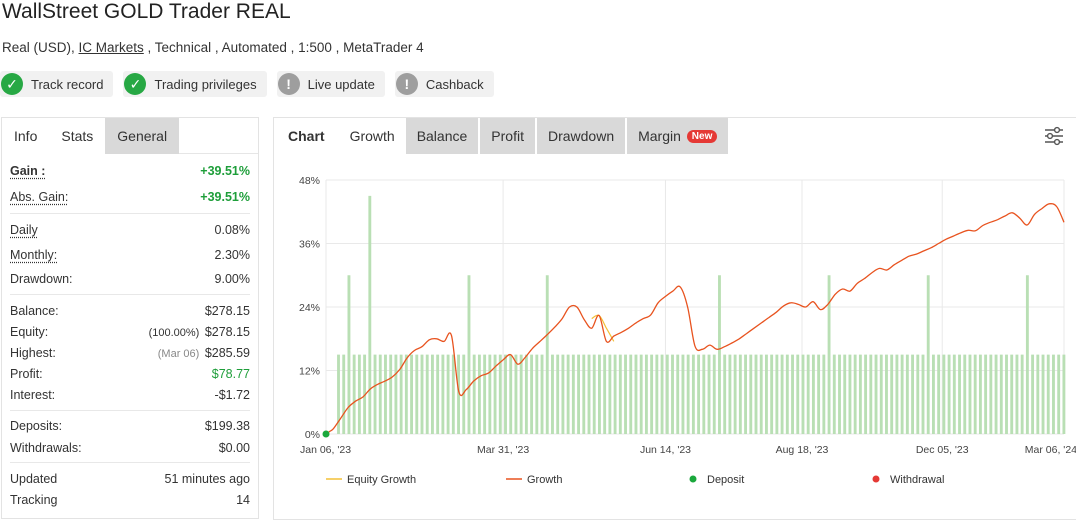 The width and height of the screenshot is (1076, 520). Describe the element at coordinates (635, 480) in the screenshot. I see `chart-legend: Equity Growth Growth Deposit Withdrawal` at that location.